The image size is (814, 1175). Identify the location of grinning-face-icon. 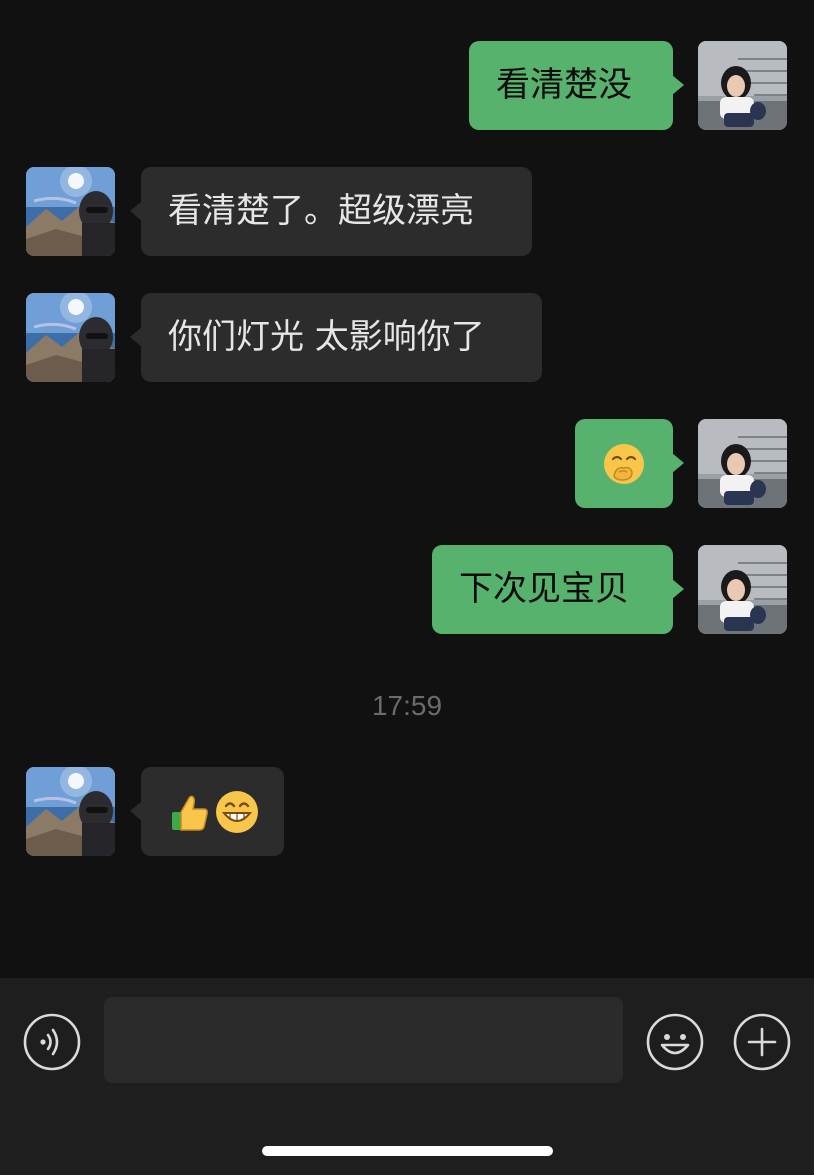
(237, 811).